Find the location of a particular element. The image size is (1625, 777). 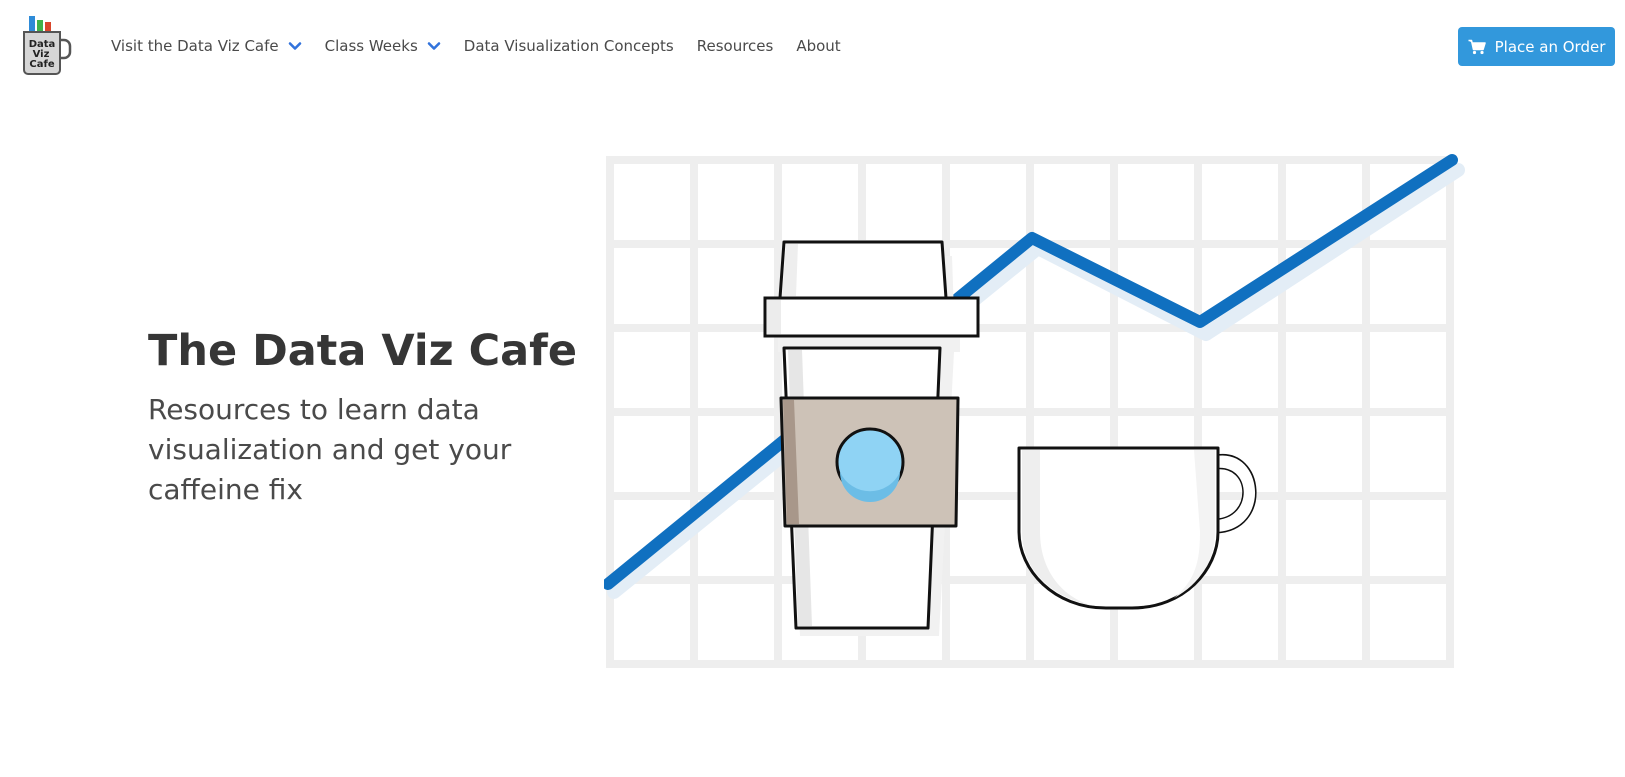

place-order-label: Place an Order is located at coordinates (1550, 46).